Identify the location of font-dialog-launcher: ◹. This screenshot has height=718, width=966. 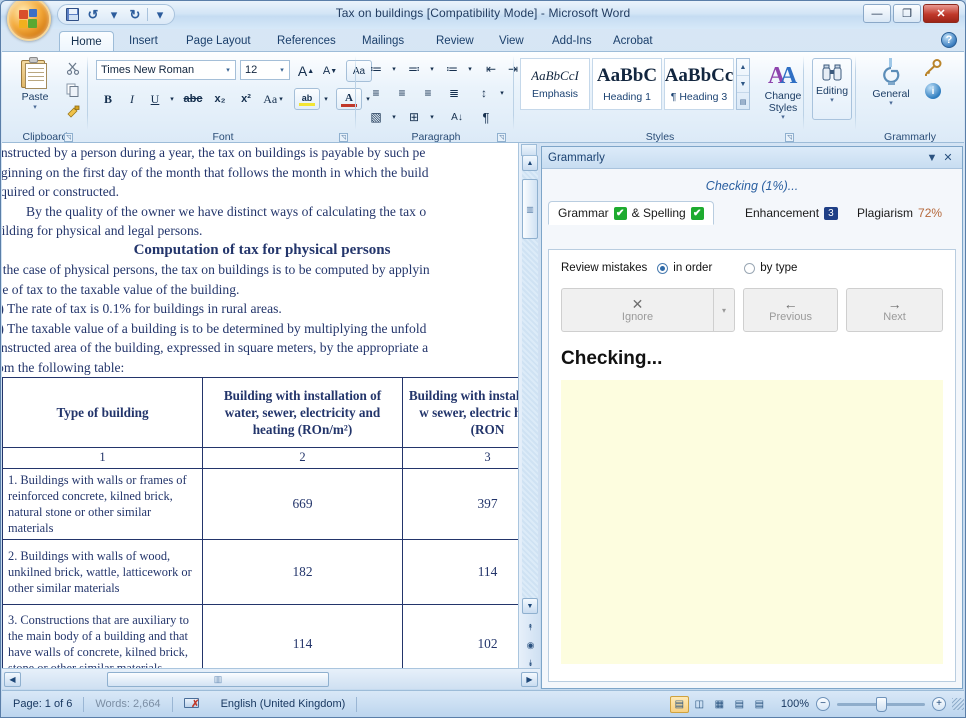
(343, 137).